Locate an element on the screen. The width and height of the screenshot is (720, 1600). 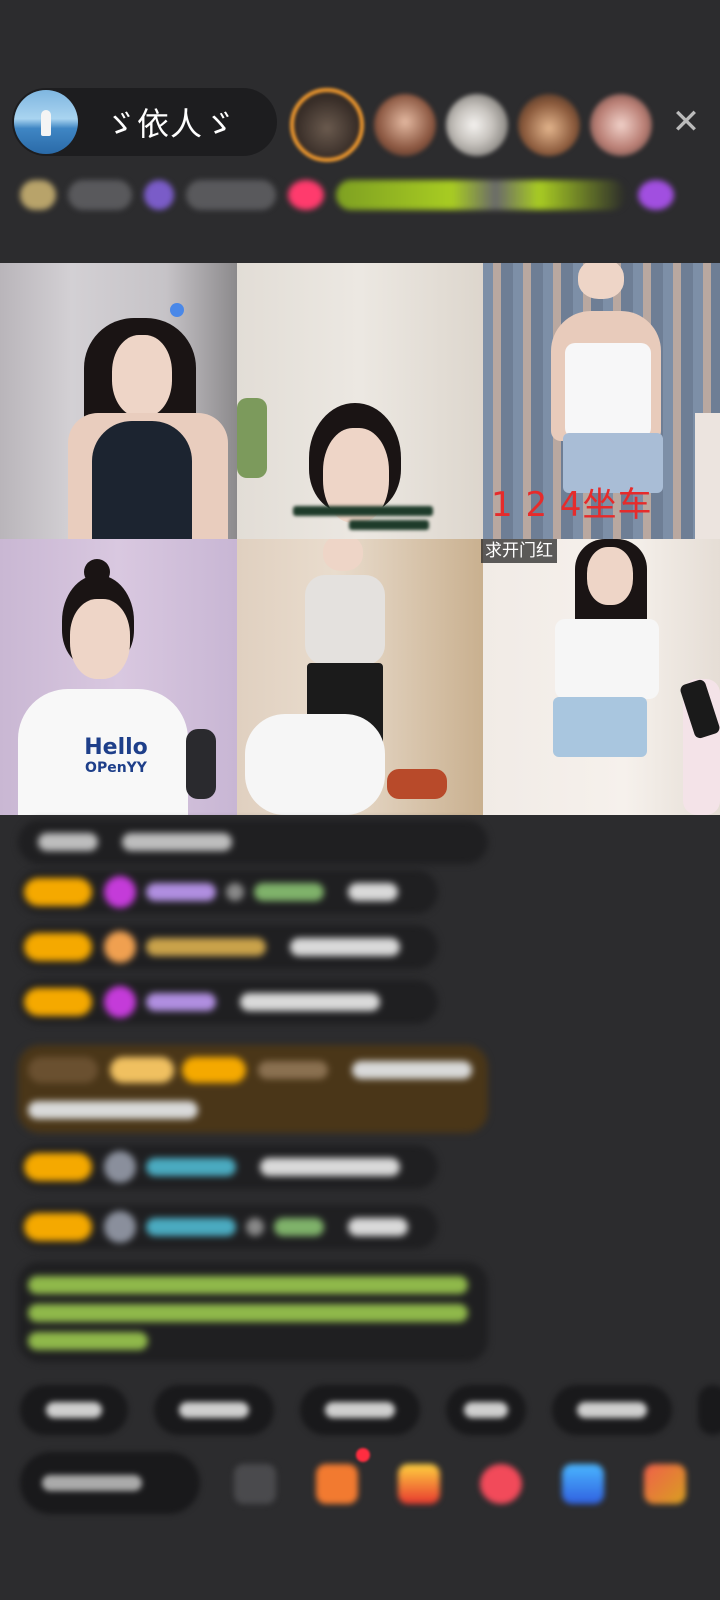
top-viewers is located at coordinates (476, 125).